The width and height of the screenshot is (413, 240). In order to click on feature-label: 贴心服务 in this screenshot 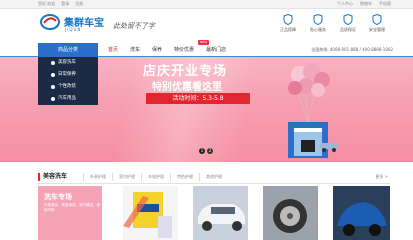, I will do `click(318, 29)`.